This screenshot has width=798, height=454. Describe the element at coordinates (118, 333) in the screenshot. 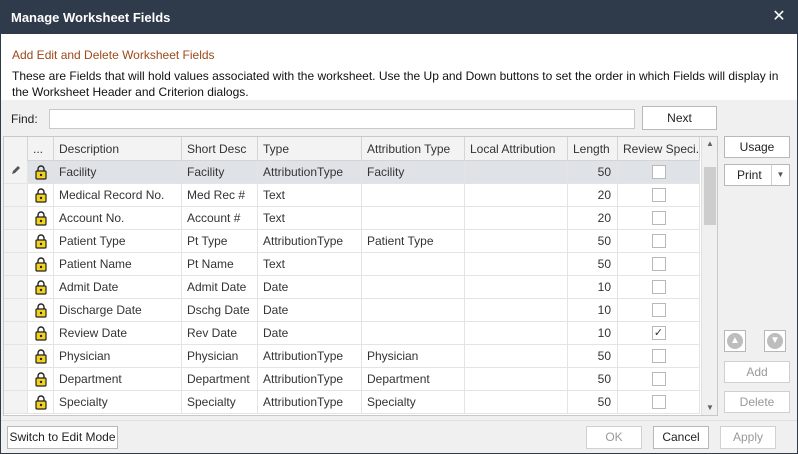

I see `cell-description: Review Date` at that location.